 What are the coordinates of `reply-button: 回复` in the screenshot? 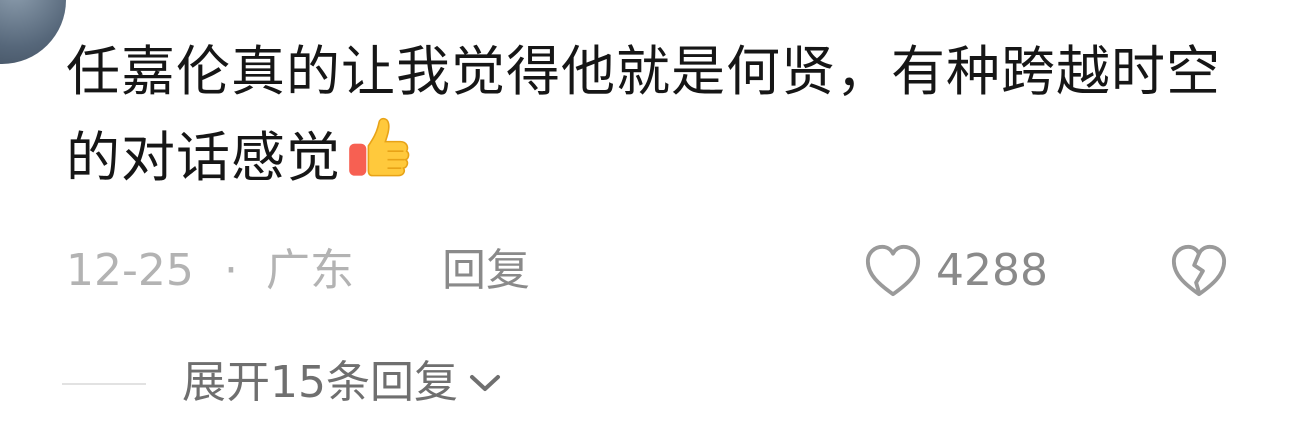 It's located at (486, 271).